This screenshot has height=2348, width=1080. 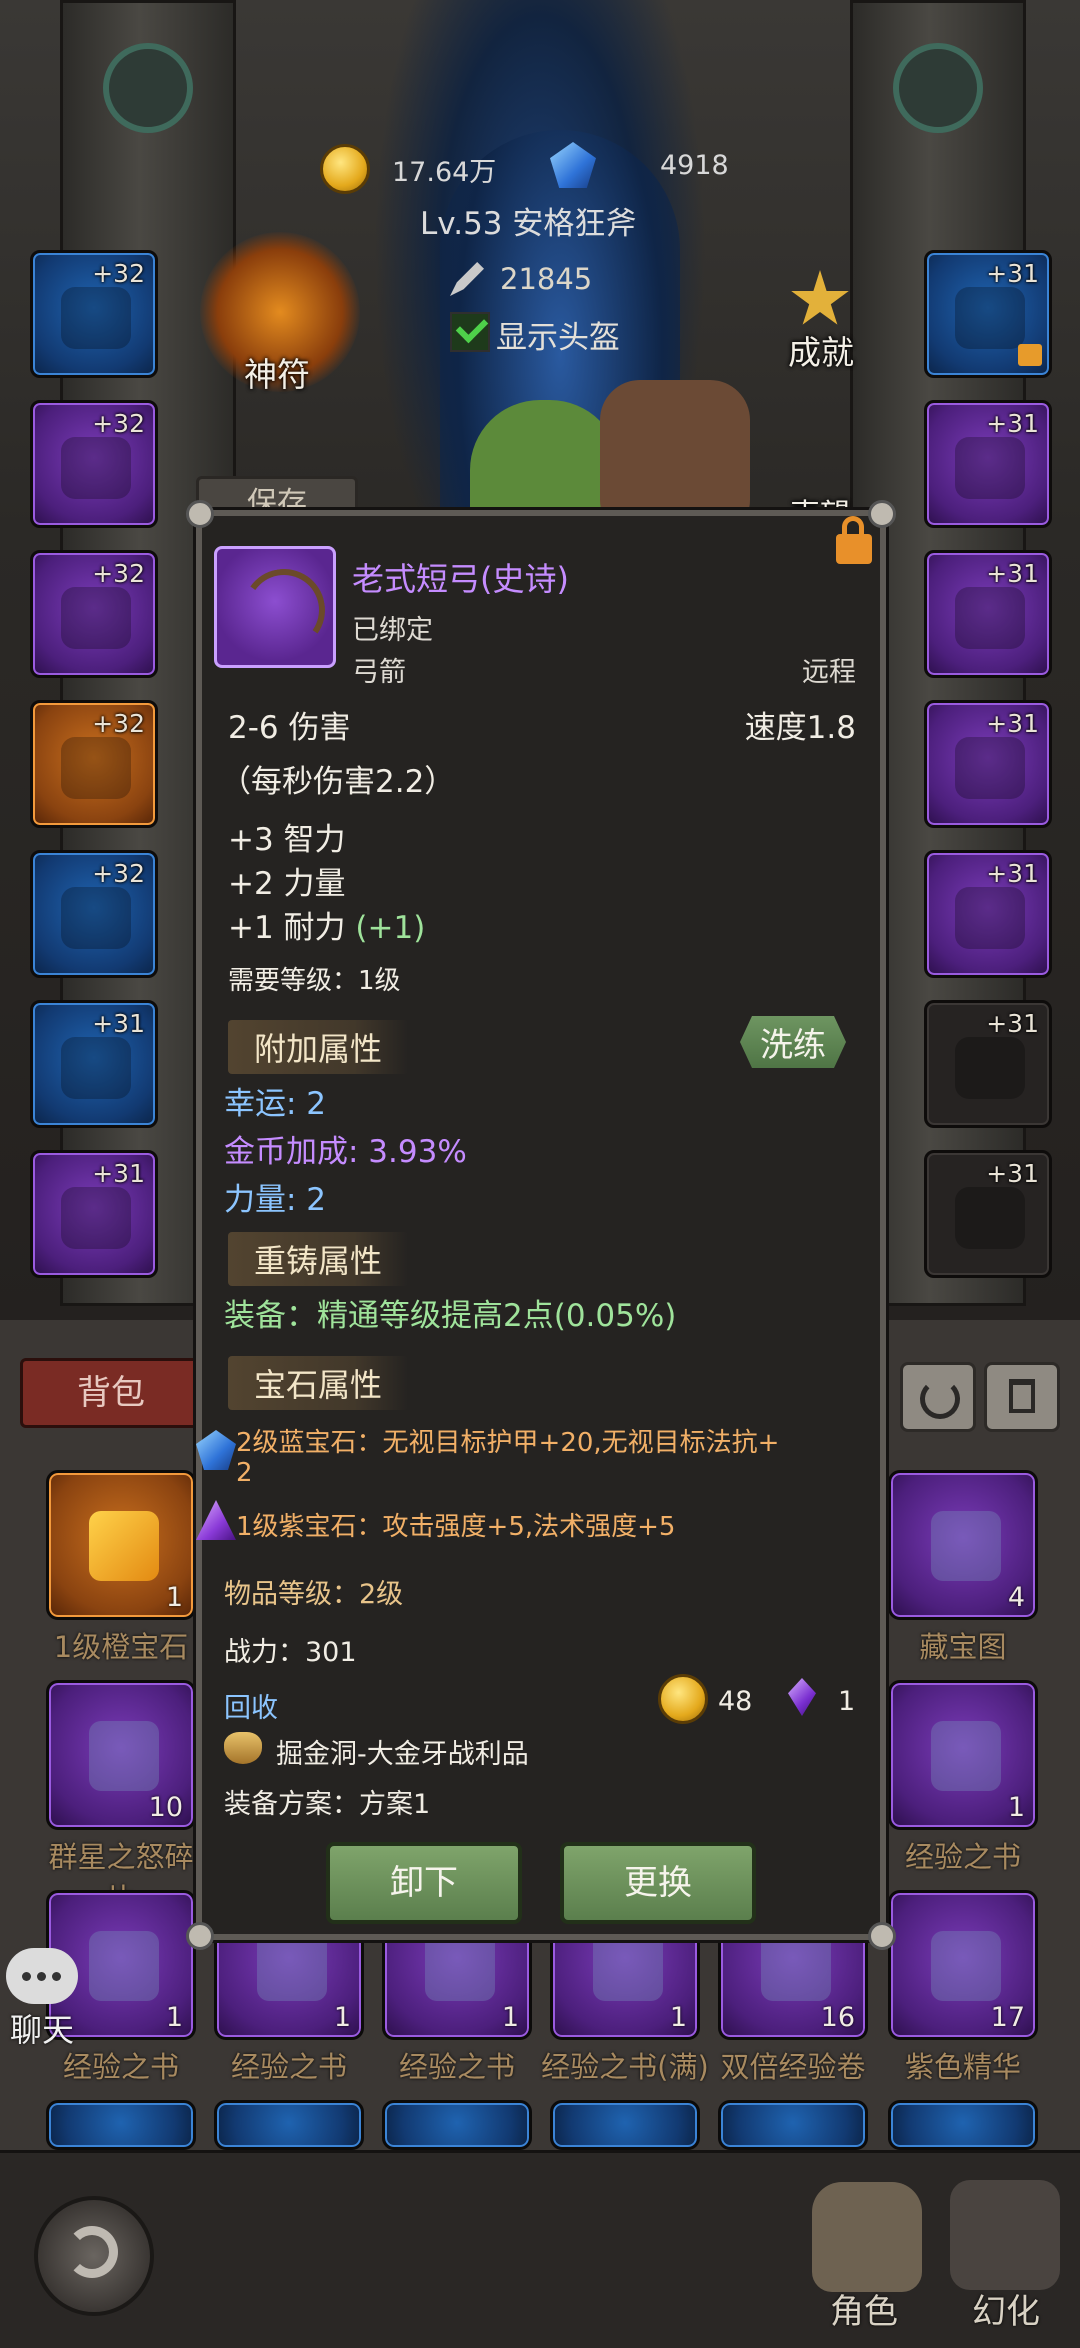 I want to click on delete-button, so click(x=1022, y=1397).